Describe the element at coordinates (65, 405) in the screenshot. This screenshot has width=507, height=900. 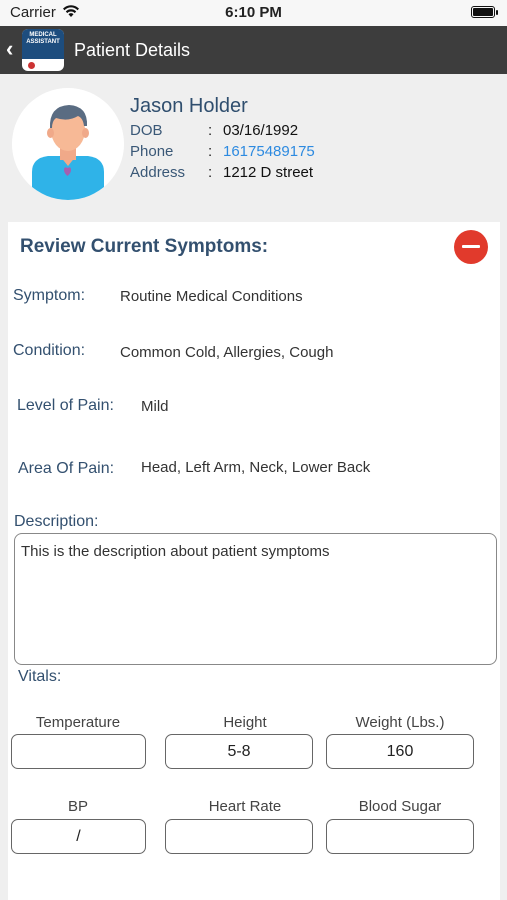
I see `pain-level-label: Level of Pain:` at that location.